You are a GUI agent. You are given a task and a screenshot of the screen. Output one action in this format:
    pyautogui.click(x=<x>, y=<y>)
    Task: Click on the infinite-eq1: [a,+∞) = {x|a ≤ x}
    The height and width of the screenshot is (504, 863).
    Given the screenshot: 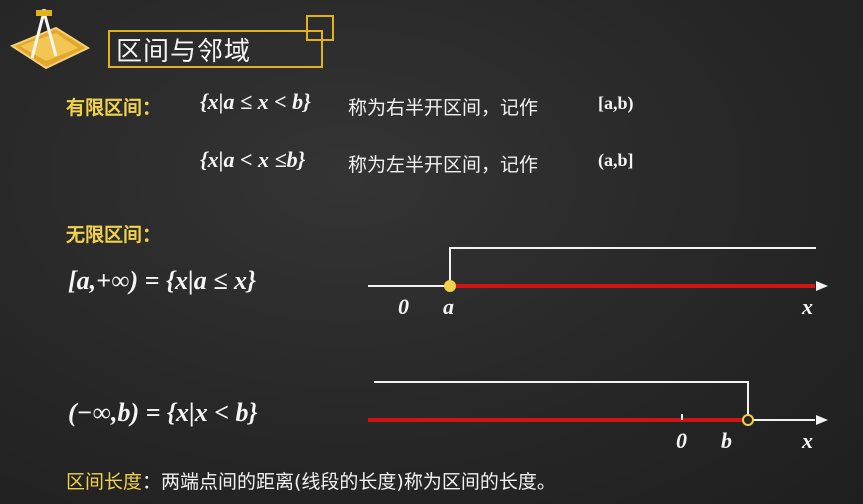 What is the action you would take?
    pyautogui.click(x=162, y=280)
    